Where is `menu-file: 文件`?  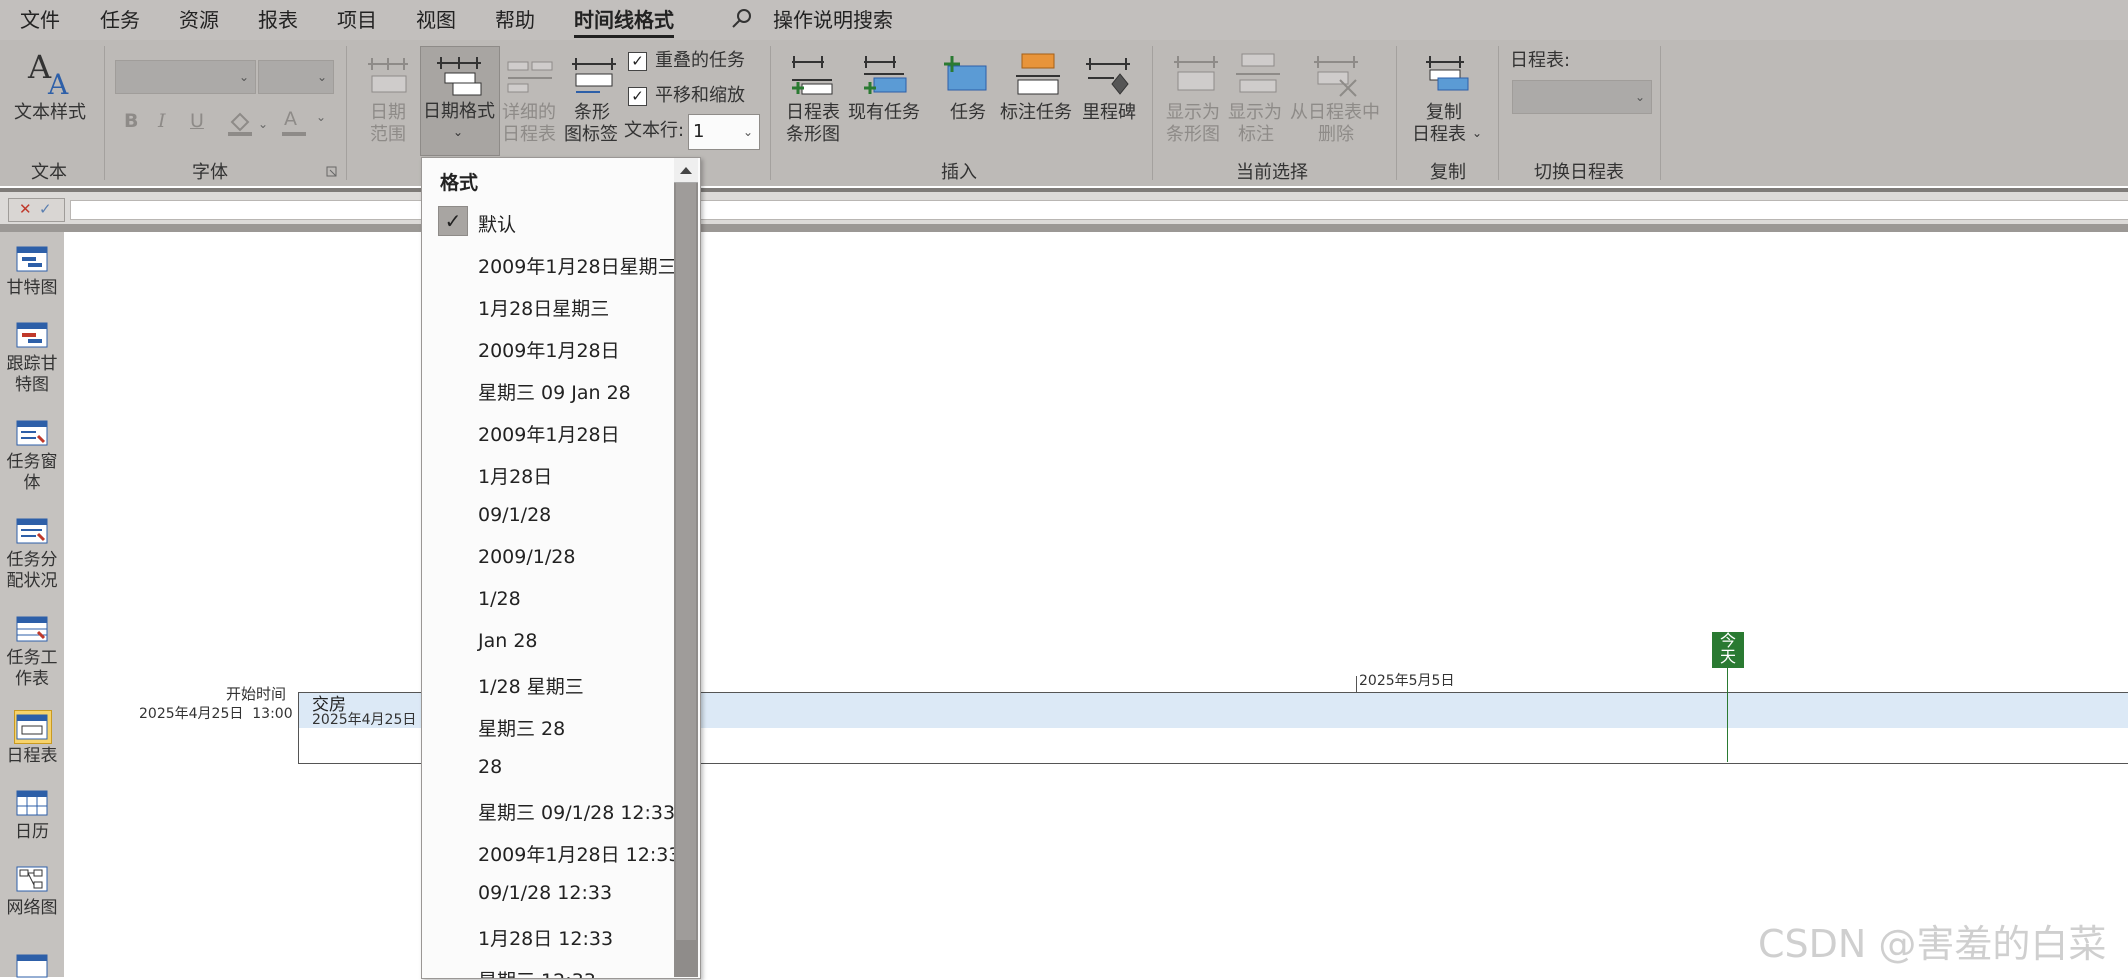 menu-file: 文件 is located at coordinates (40, 18).